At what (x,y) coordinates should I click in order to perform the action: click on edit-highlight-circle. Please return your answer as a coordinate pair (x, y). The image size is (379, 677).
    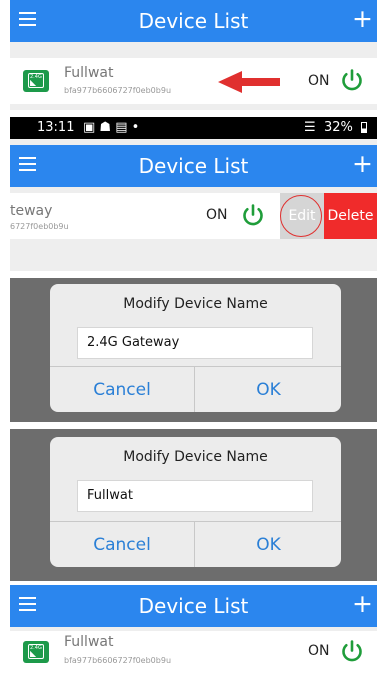
    Looking at the image, I should click on (301, 216).